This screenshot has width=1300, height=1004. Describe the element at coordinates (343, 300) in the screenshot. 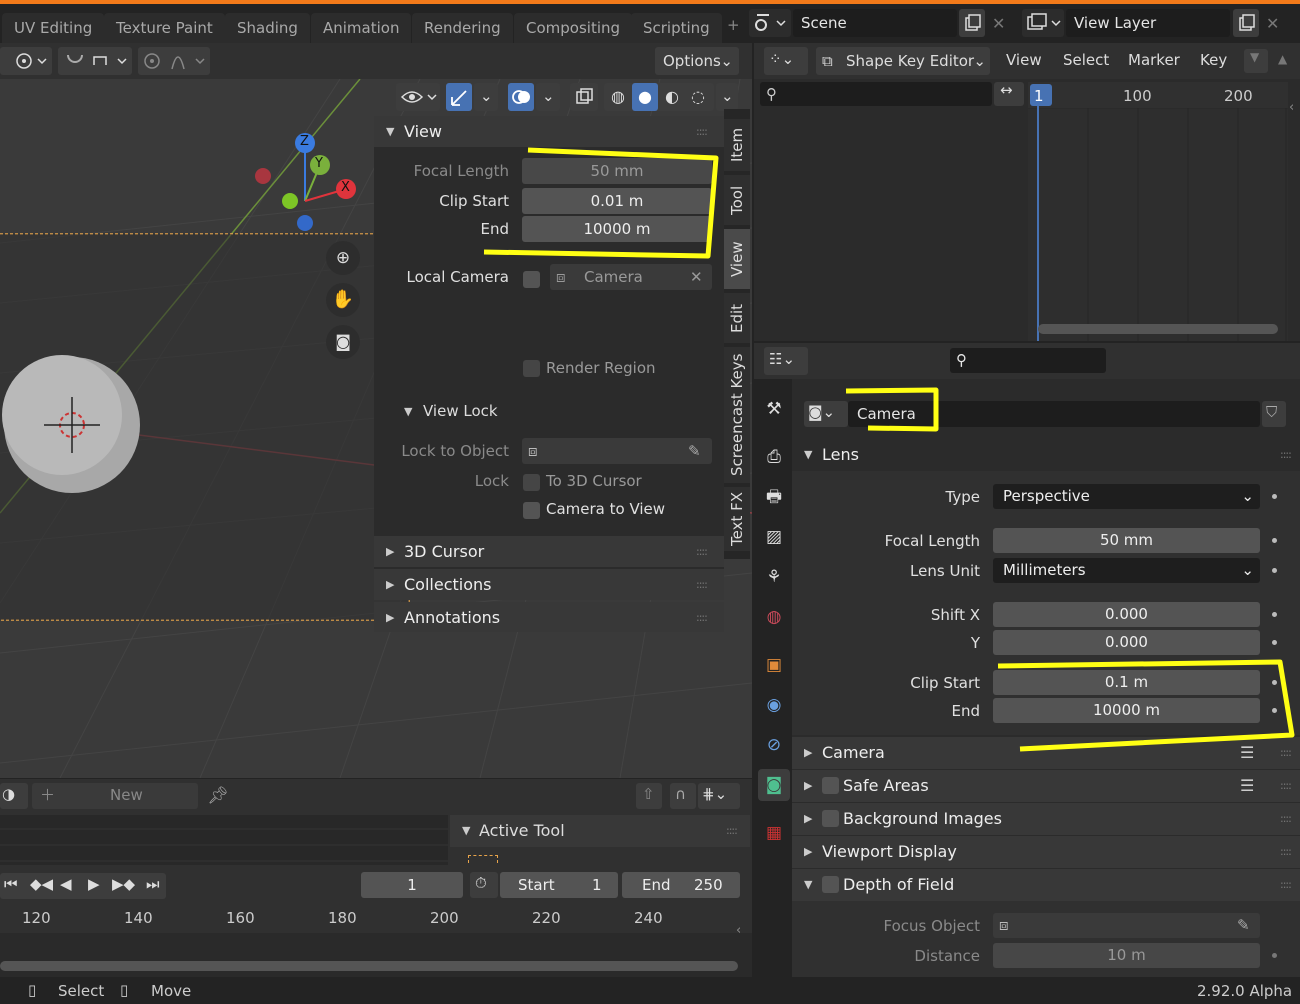

I see `pan-hand-icon: ✋` at that location.